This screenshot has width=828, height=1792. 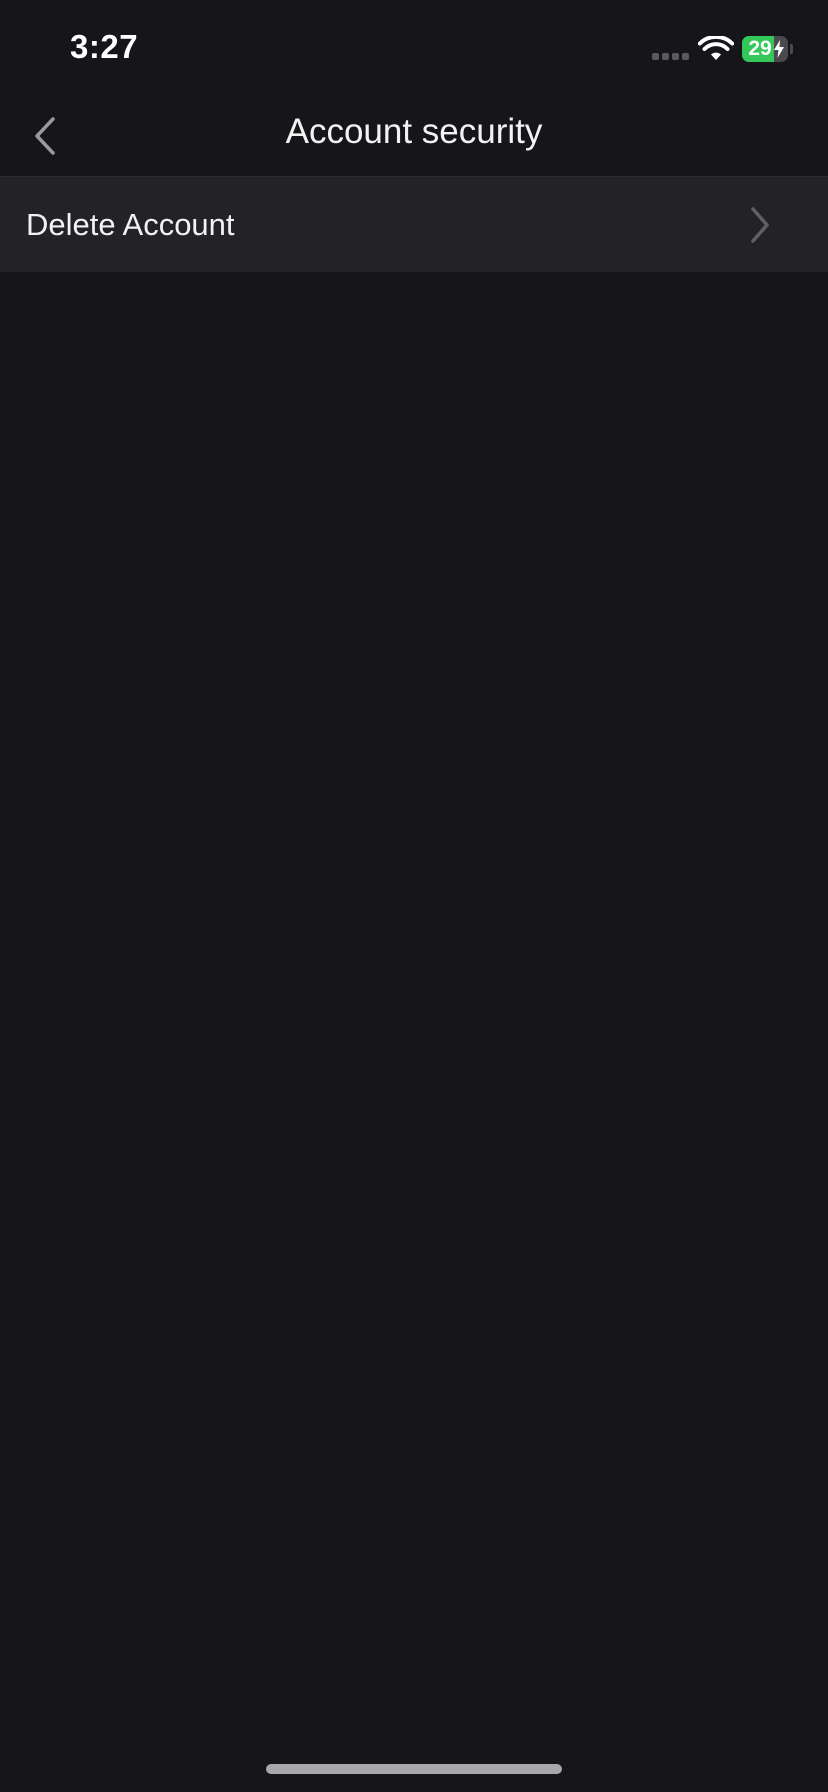 What do you see at coordinates (414, 131) in the screenshot?
I see `page-title: Account security` at bounding box center [414, 131].